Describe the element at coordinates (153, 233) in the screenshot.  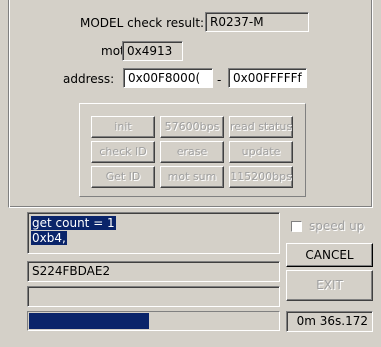
I see `log-output: get count = 1 0xb4,` at that location.